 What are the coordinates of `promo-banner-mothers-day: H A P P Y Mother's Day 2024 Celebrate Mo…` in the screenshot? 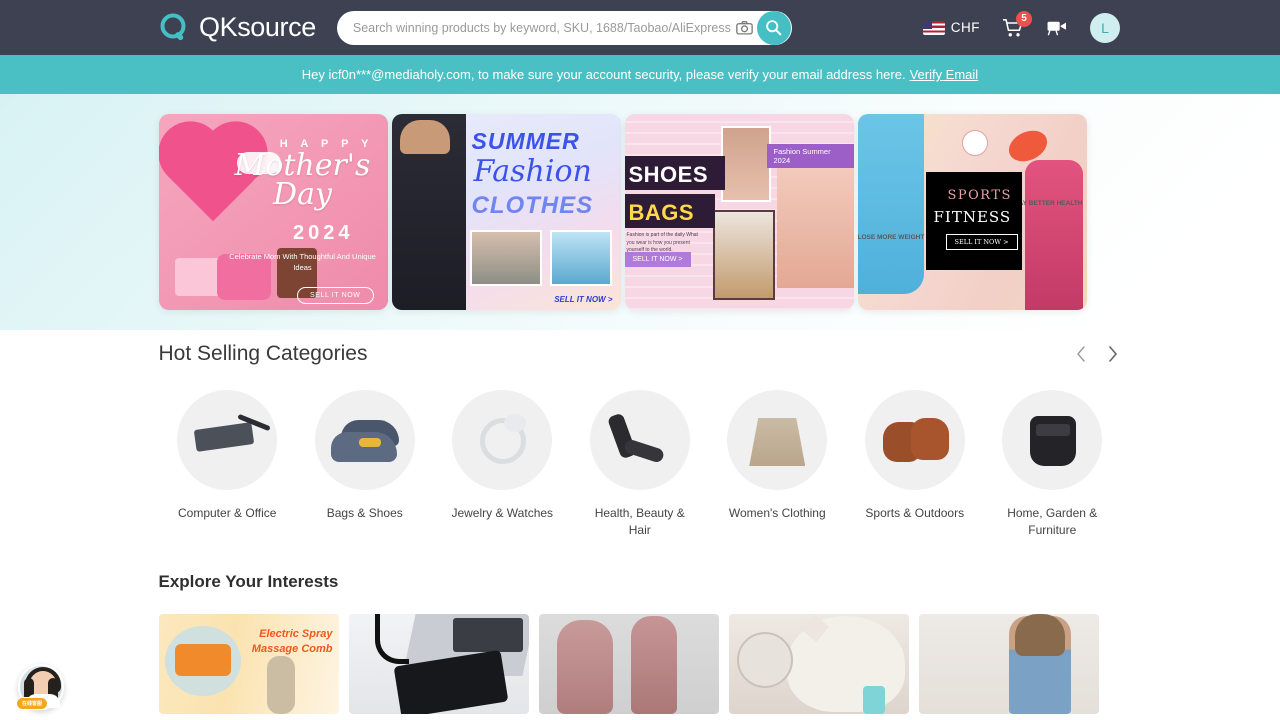 It's located at (273, 212).